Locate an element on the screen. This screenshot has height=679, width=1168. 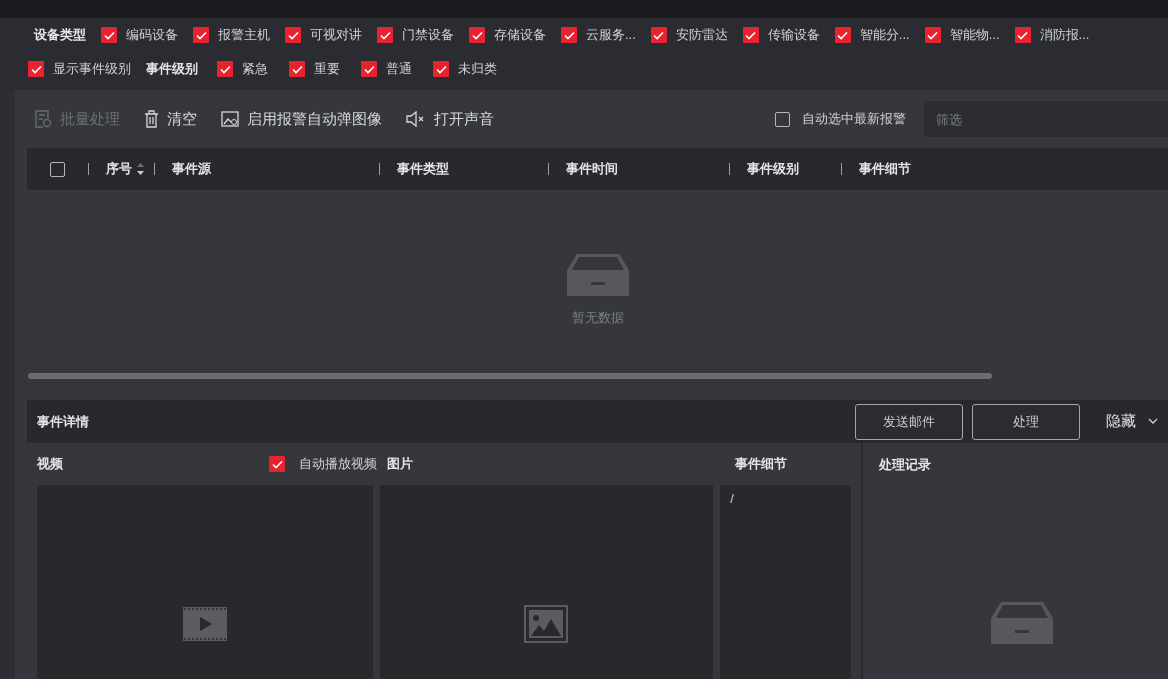
chevron-down-icon is located at coordinates (1153, 421).